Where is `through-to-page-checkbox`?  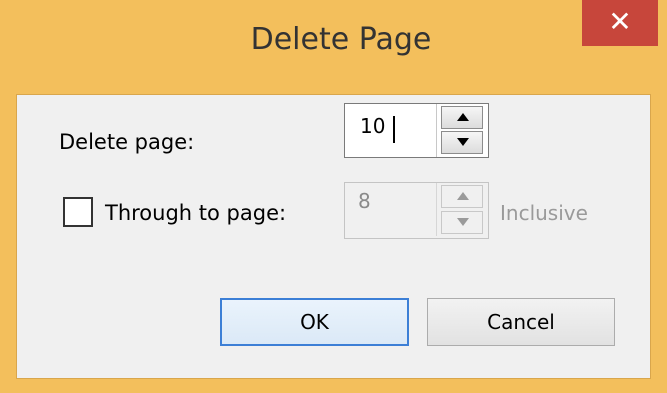
through-to-page-checkbox is located at coordinates (78, 212).